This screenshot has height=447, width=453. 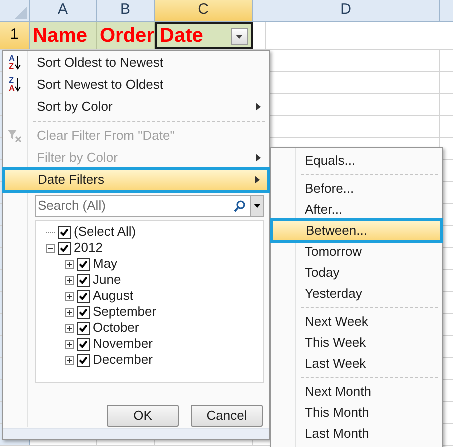 What do you see at coordinates (333, 251) in the screenshot?
I see `menu-item-label: Tomorrow` at bounding box center [333, 251].